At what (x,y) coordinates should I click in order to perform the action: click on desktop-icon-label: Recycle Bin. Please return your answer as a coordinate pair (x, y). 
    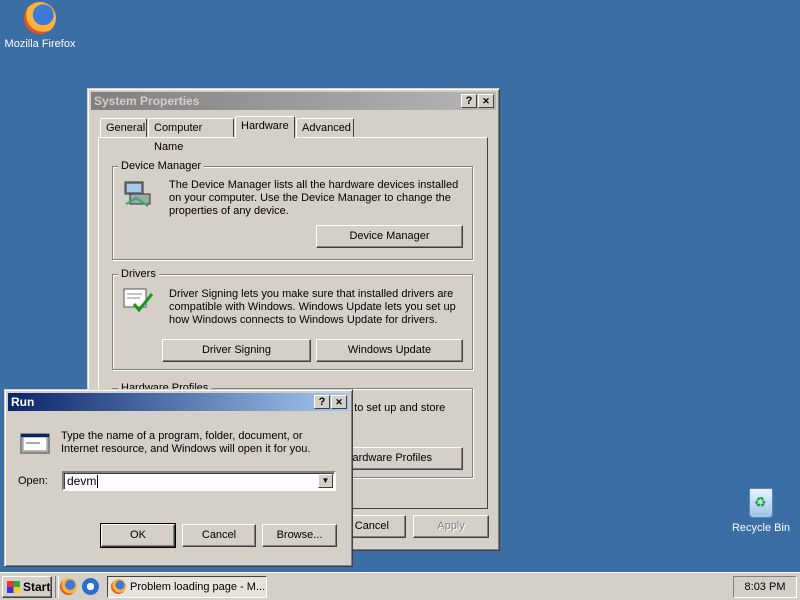
    Looking at the image, I should click on (761, 528).